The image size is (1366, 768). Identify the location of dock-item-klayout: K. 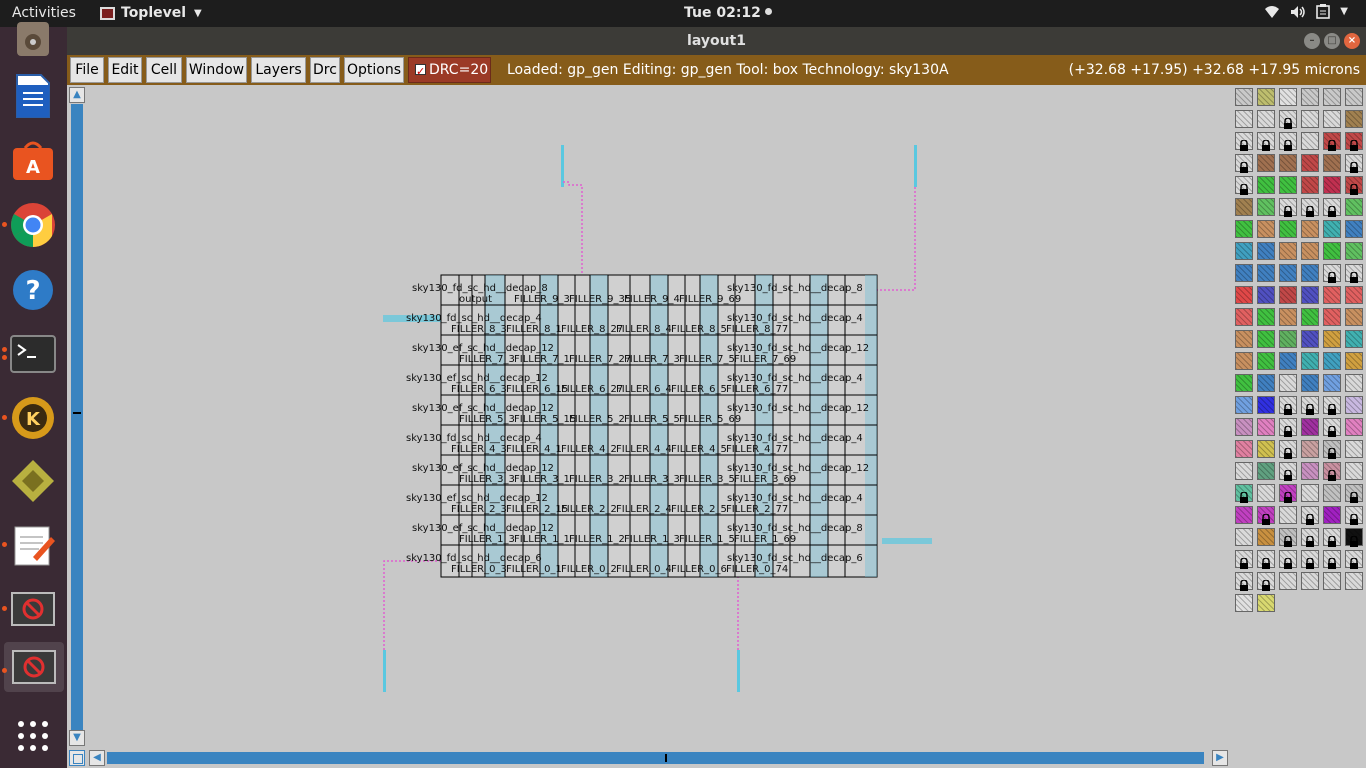
(30, 418).